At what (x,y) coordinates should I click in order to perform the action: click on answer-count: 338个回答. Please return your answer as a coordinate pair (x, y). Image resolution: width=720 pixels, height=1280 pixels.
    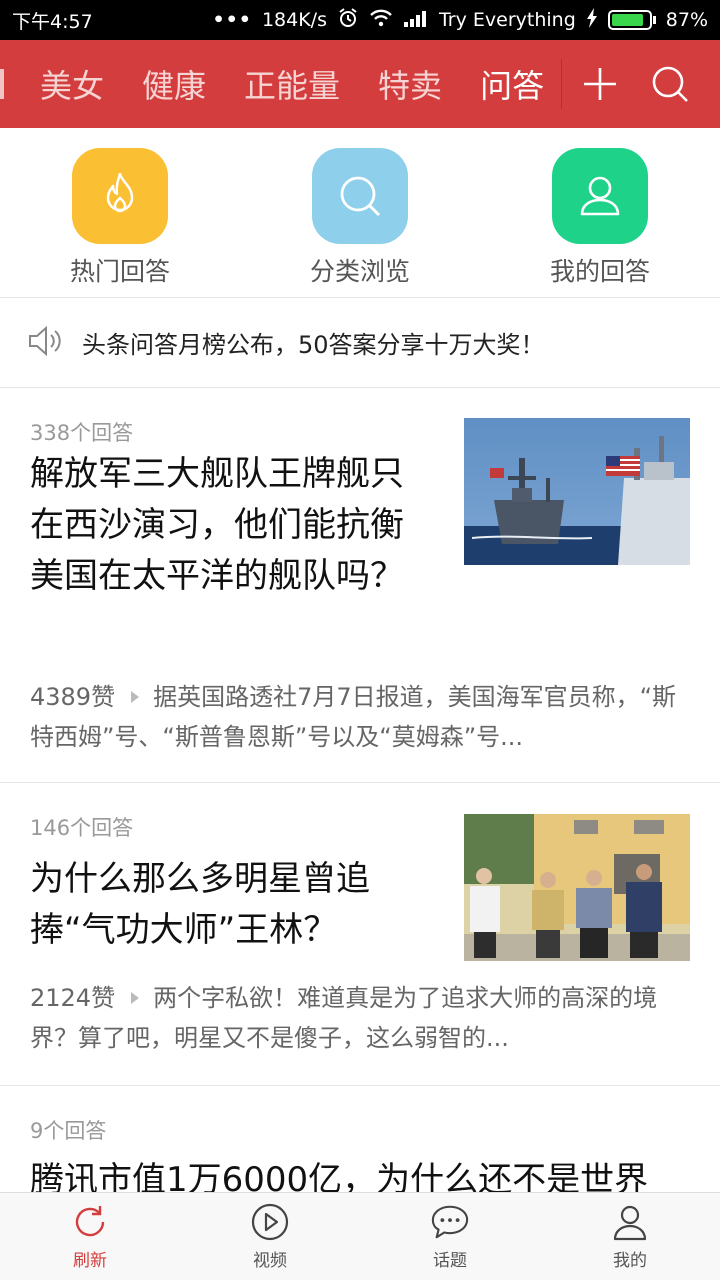
    Looking at the image, I should click on (82, 433).